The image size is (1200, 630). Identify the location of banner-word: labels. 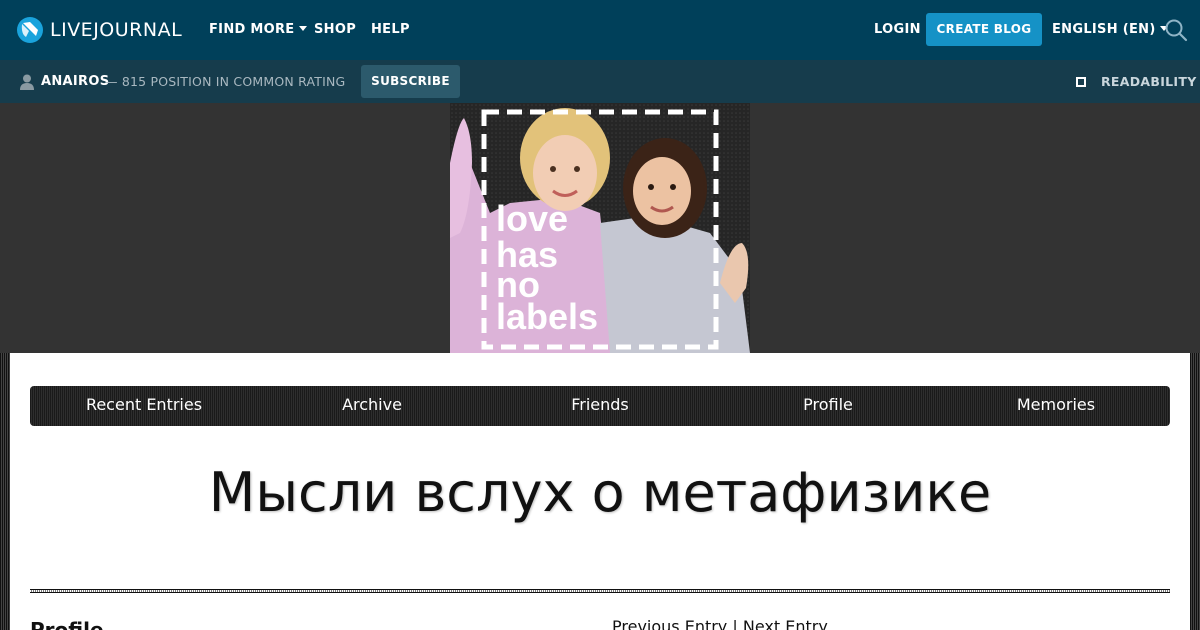
(547, 316).